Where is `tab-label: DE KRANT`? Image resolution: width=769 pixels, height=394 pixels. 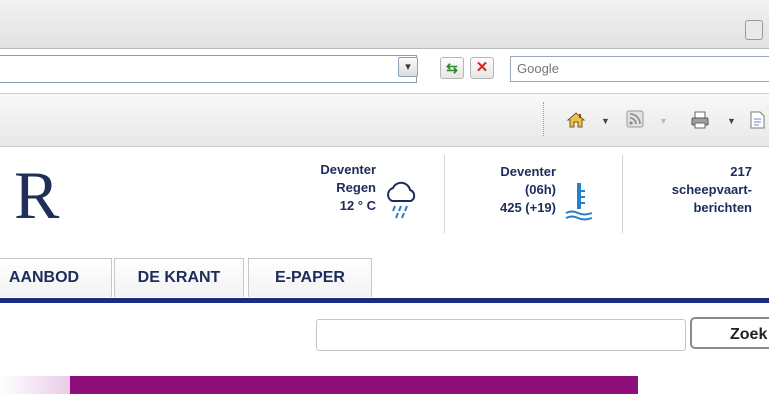
tab-label: DE KRANT is located at coordinates (179, 277).